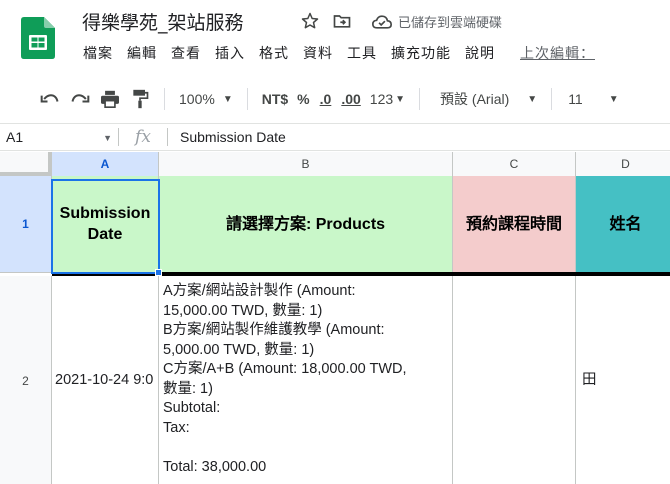  I want to click on select-all-corner, so click(26, 164).